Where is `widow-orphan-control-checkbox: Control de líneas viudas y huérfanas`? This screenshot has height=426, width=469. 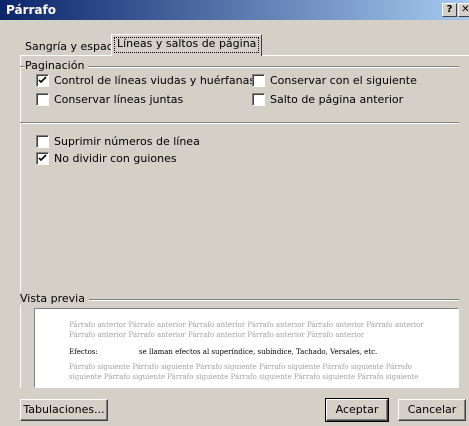
widow-orphan-control-checkbox: Control de líneas viudas y huérfanas is located at coordinates (145, 80).